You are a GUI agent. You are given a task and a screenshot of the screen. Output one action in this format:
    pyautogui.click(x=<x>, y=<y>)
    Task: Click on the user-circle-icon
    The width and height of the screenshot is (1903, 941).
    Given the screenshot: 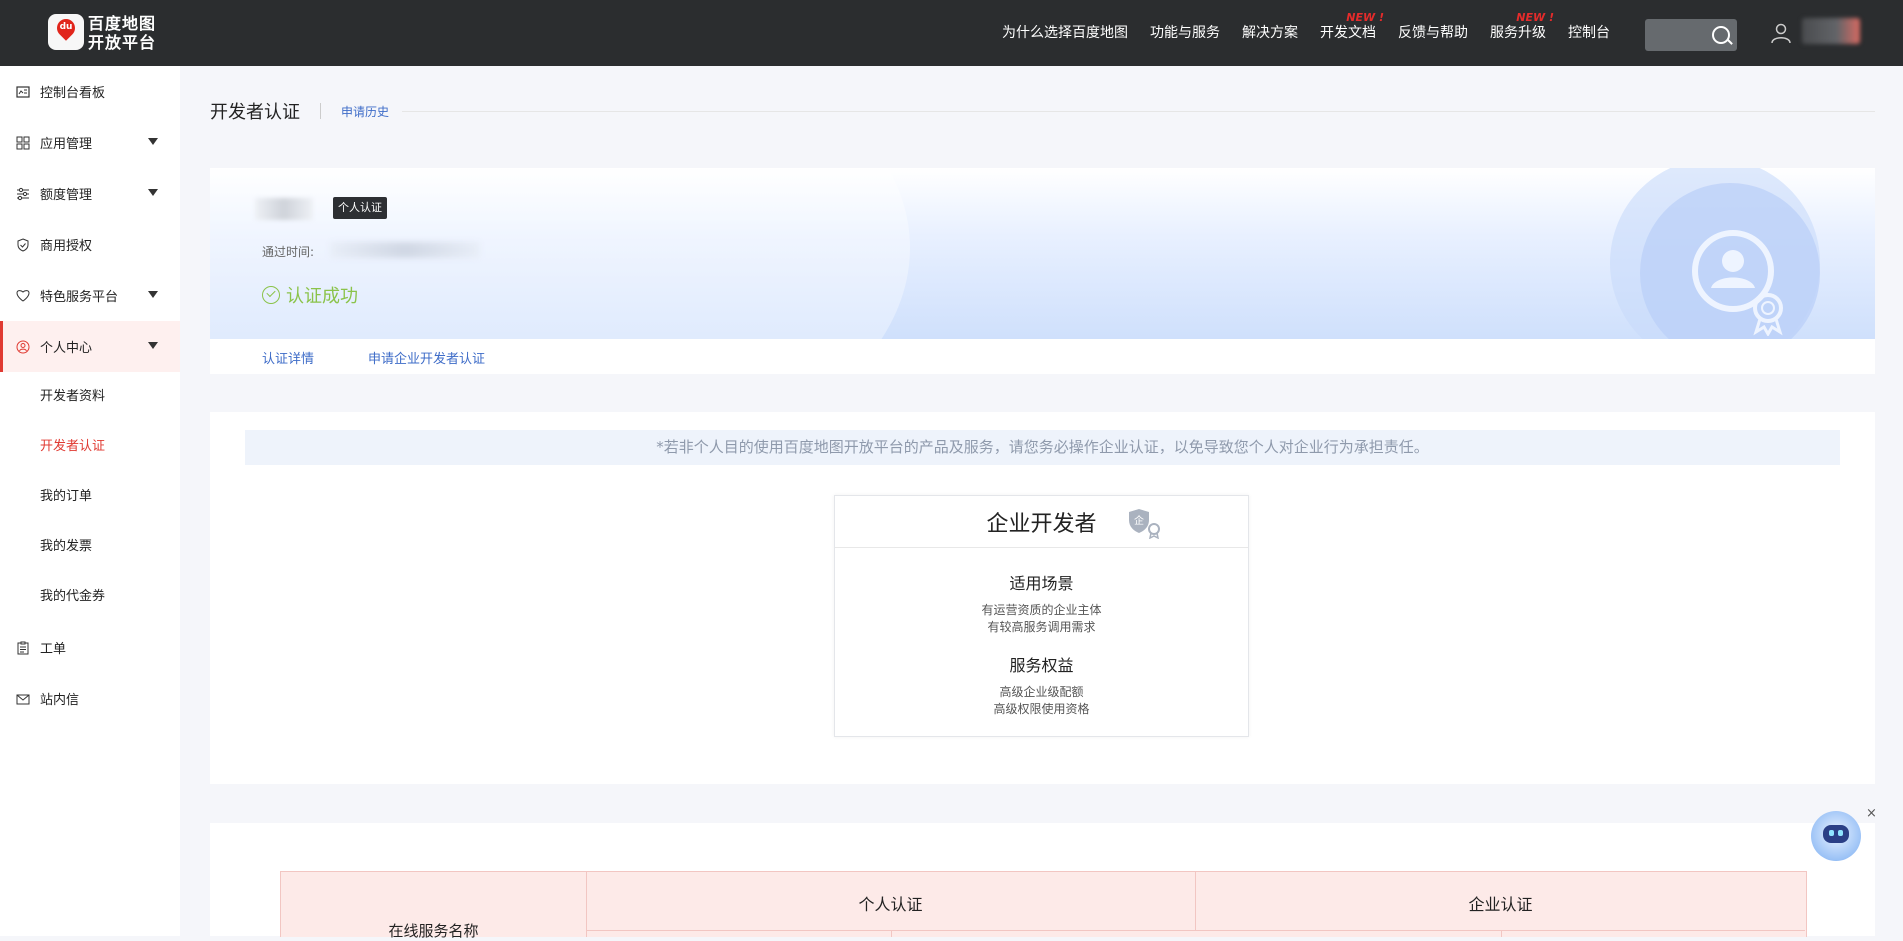 What is the action you would take?
    pyautogui.click(x=23, y=347)
    